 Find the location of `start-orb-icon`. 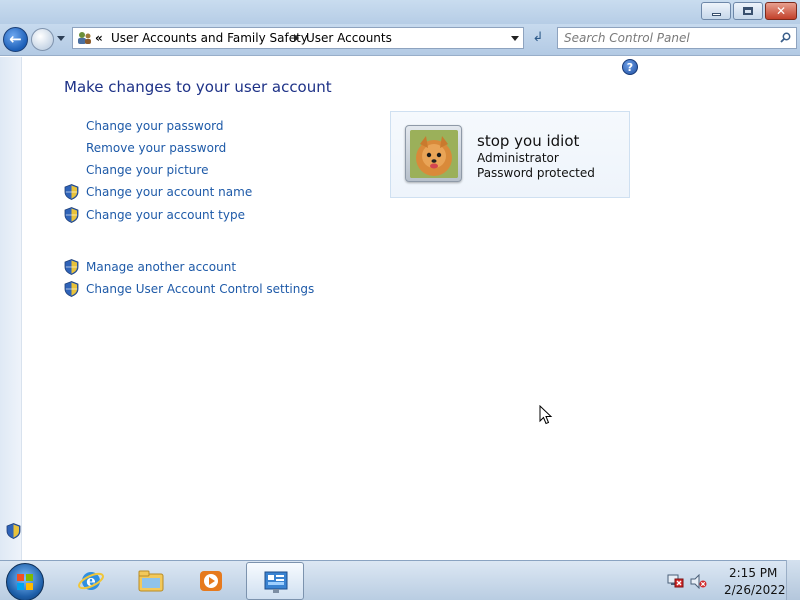

start-orb-icon is located at coordinates (25, 582).